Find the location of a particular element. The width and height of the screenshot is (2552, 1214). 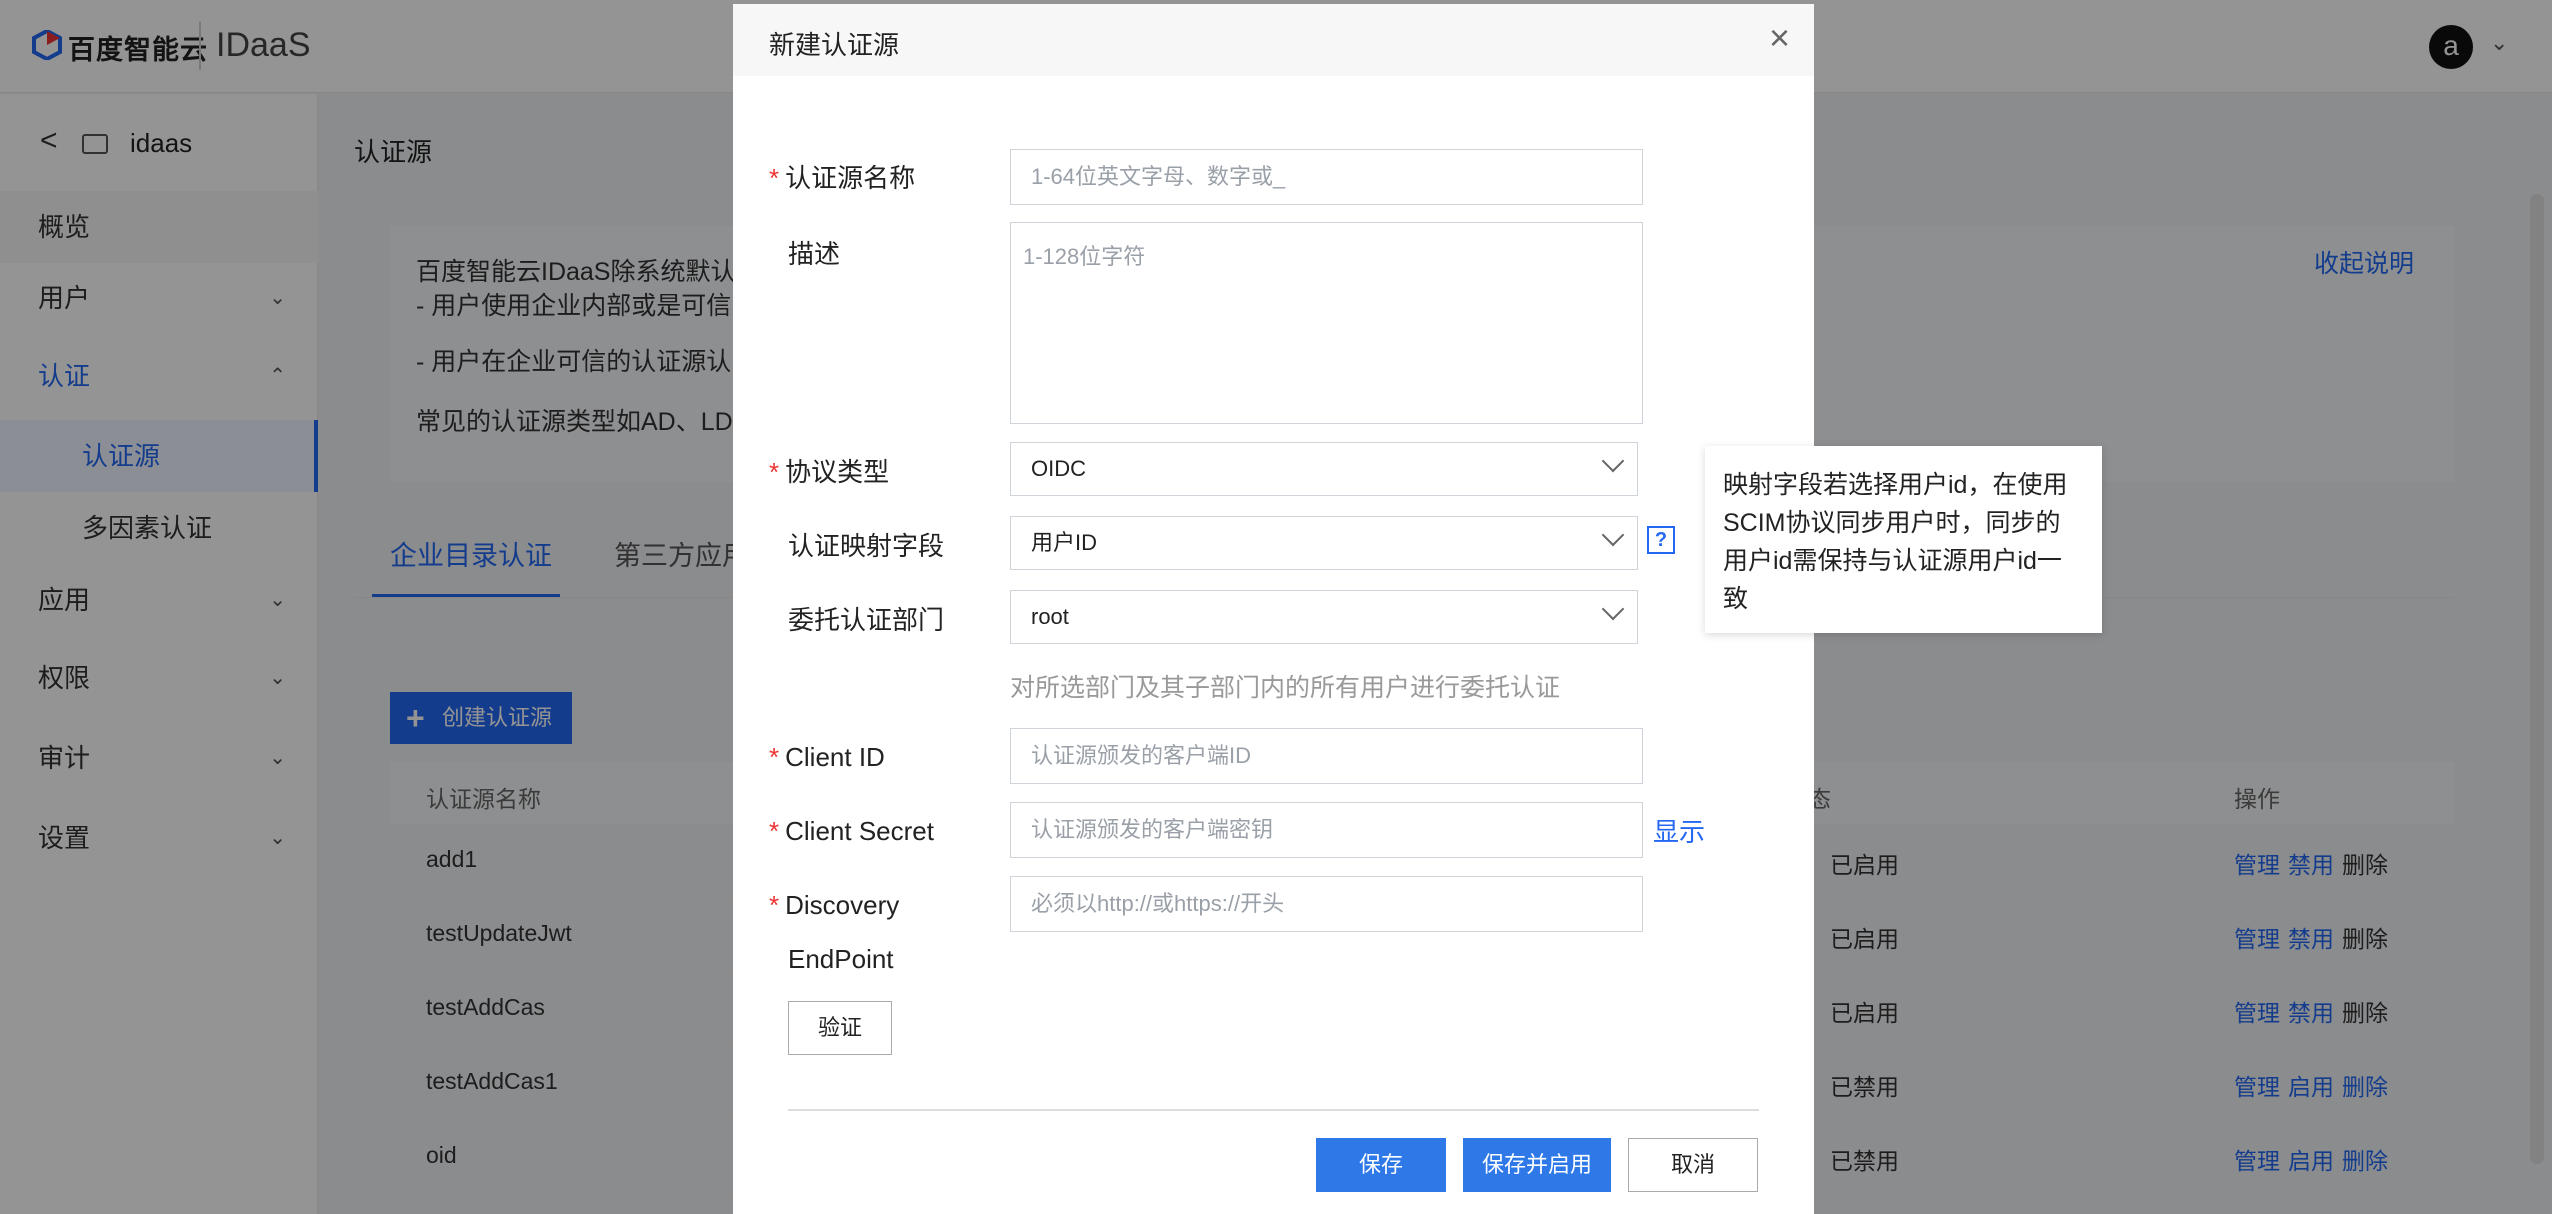

dialog-header: 新建认证源 × is located at coordinates (1273, 40).